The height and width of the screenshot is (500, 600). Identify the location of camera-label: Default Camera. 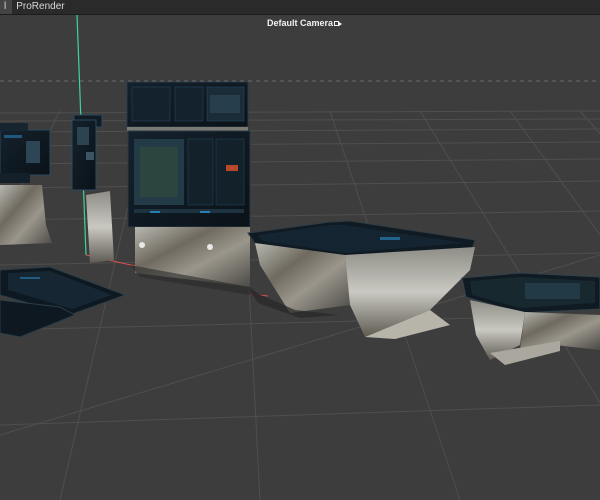
(300, 23).